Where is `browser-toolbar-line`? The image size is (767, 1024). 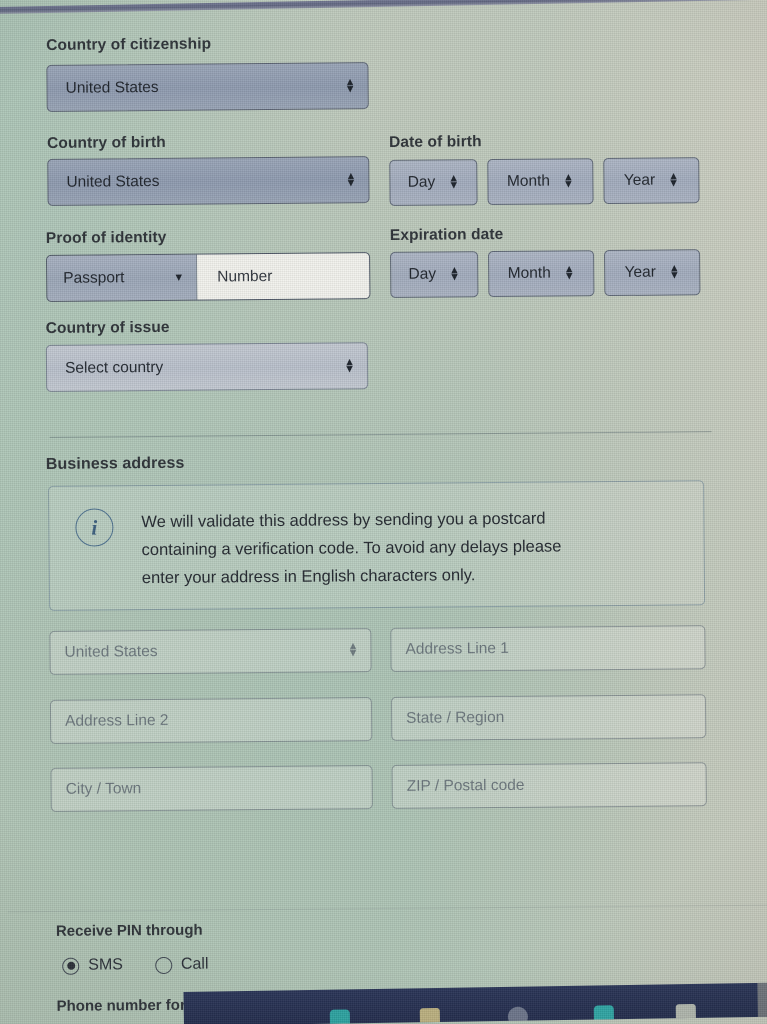 browser-toolbar-line is located at coordinates (383, 7).